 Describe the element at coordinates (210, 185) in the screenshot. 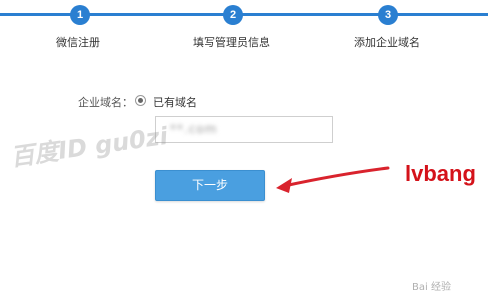

I see `next-step-button: 下一步` at that location.